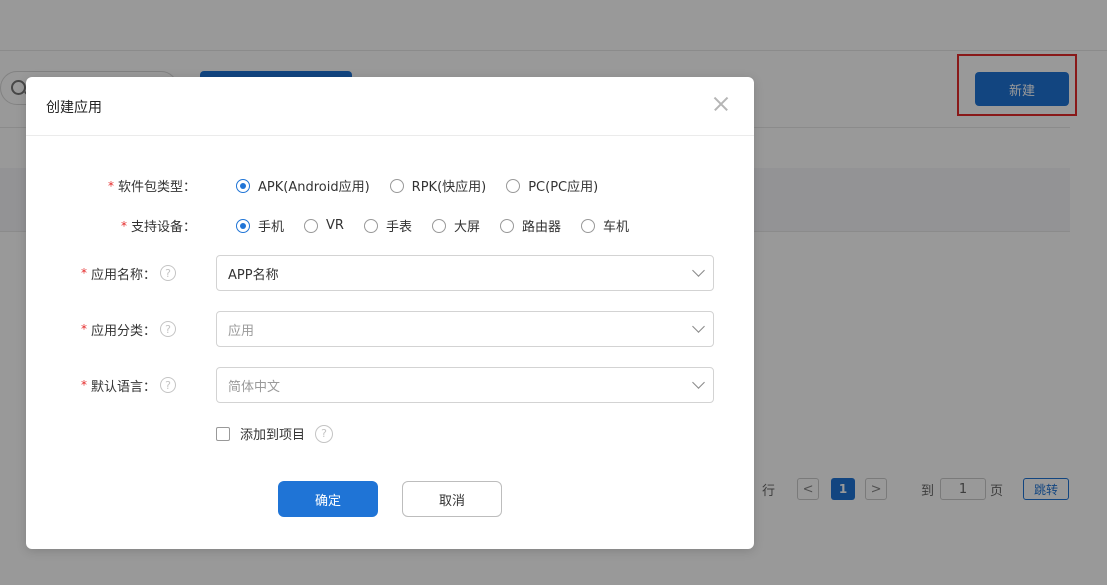 This screenshot has height=585, width=1107. Describe the element at coordinates (398, 227) in the screenshot. I see `radio-label: 手表` at that location.